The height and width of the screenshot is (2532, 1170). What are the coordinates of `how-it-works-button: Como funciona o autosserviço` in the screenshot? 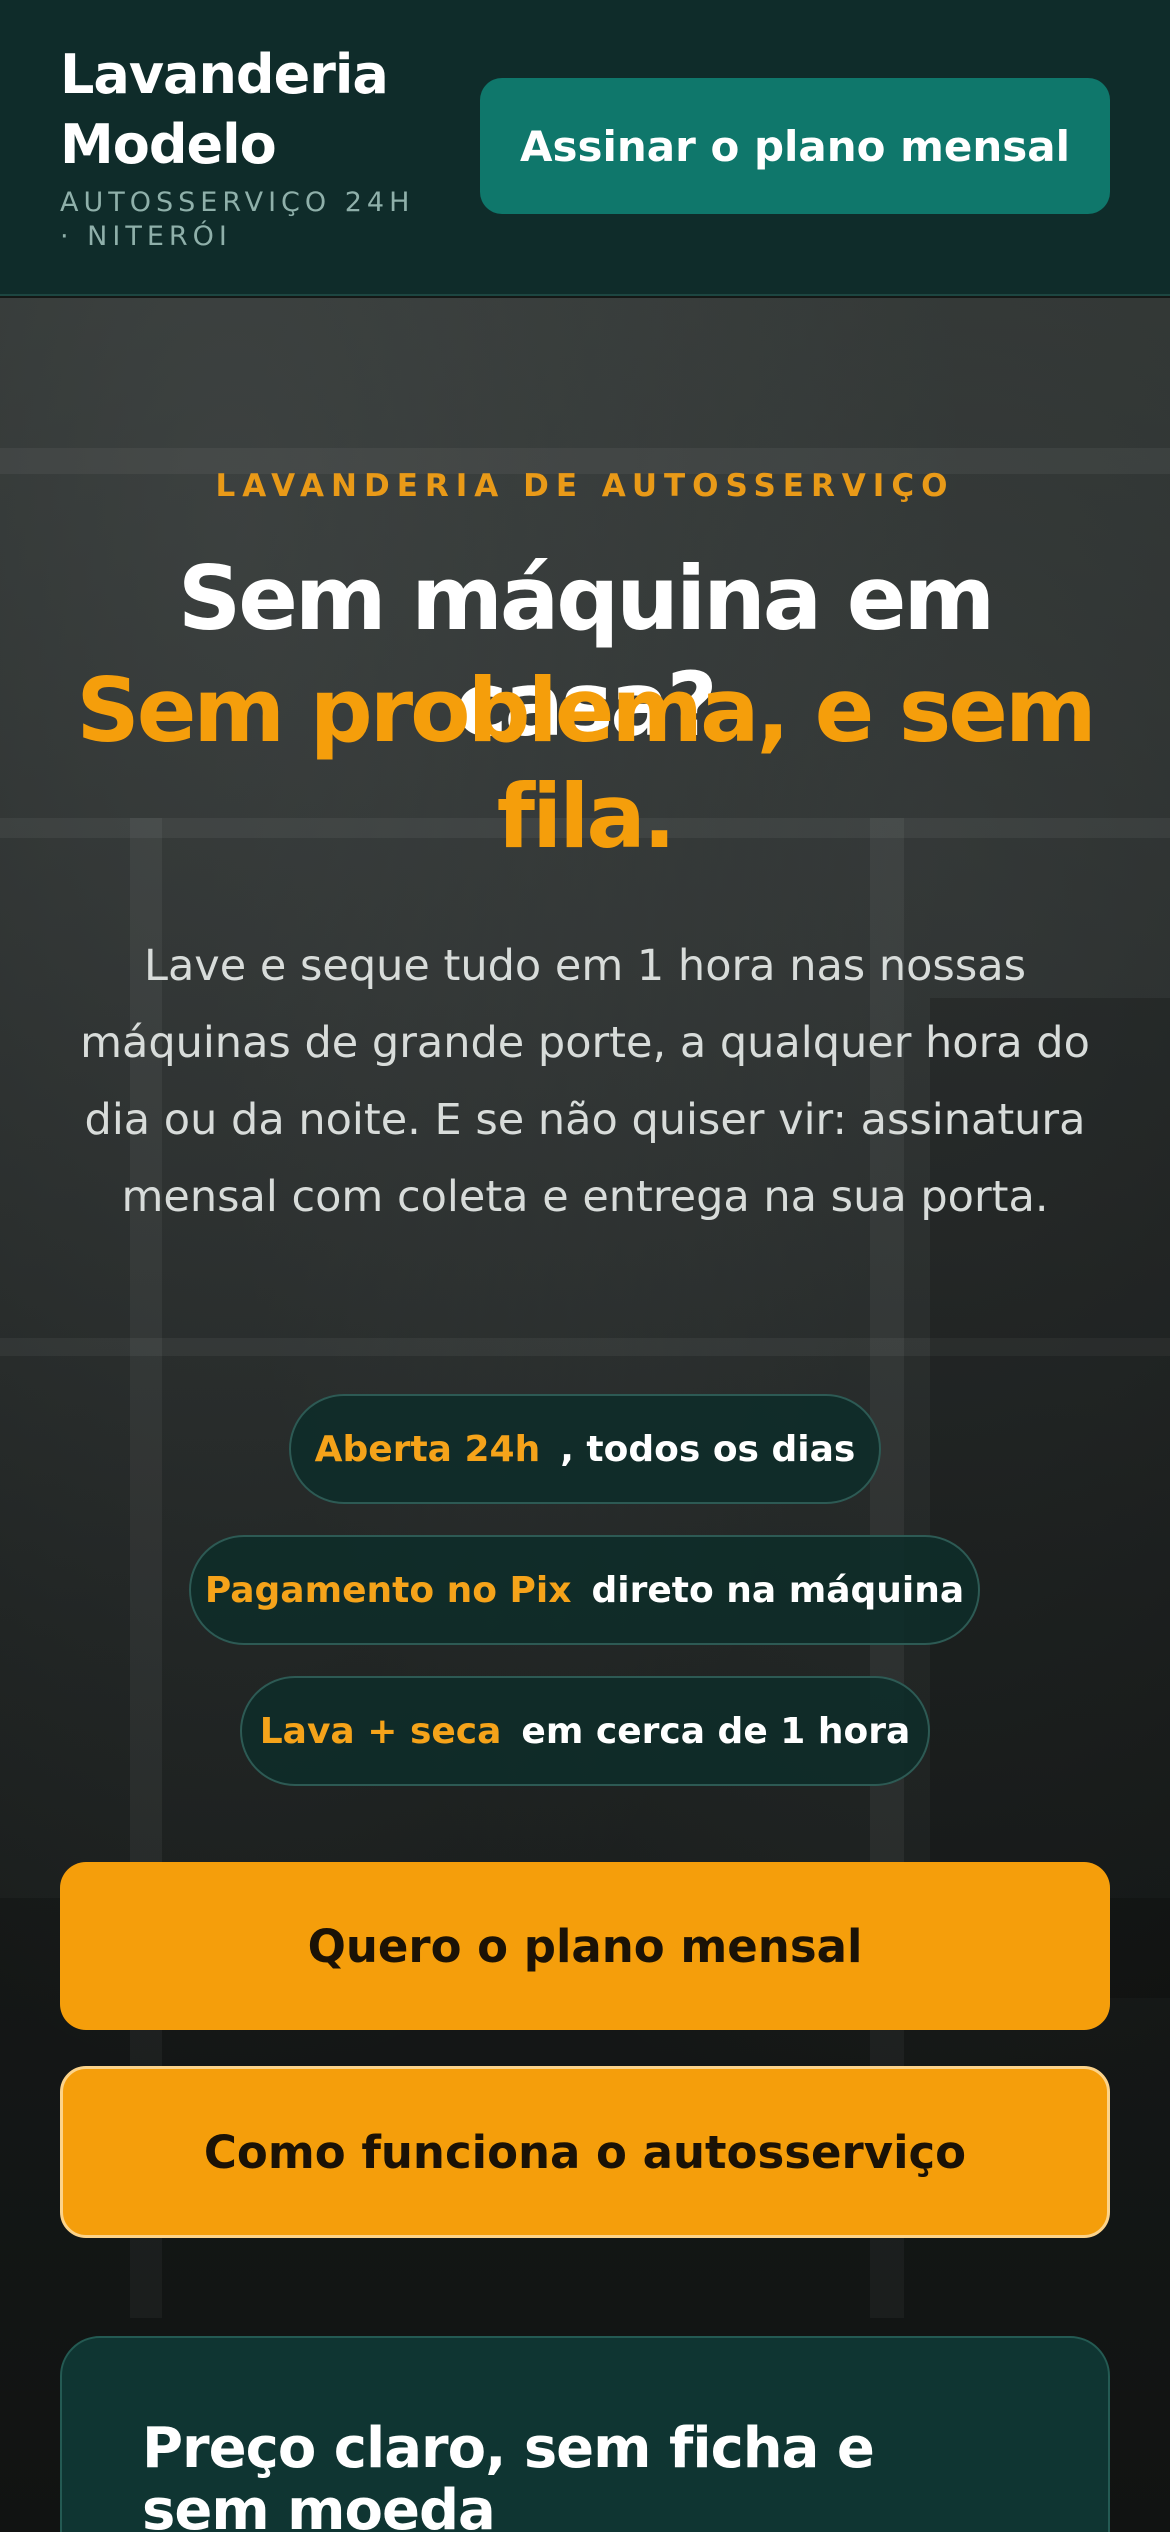 It's located at (585, 2152).